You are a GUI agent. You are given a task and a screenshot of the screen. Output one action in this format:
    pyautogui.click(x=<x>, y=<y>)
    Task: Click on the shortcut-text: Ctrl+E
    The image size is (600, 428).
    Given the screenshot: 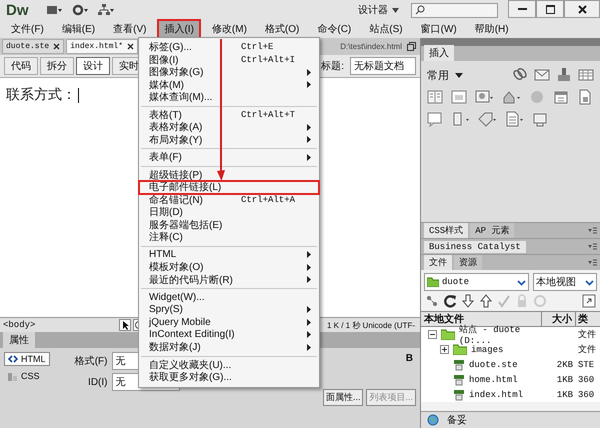 What is the action you would take?
    pyautogui.click(x=257, y=47)
    